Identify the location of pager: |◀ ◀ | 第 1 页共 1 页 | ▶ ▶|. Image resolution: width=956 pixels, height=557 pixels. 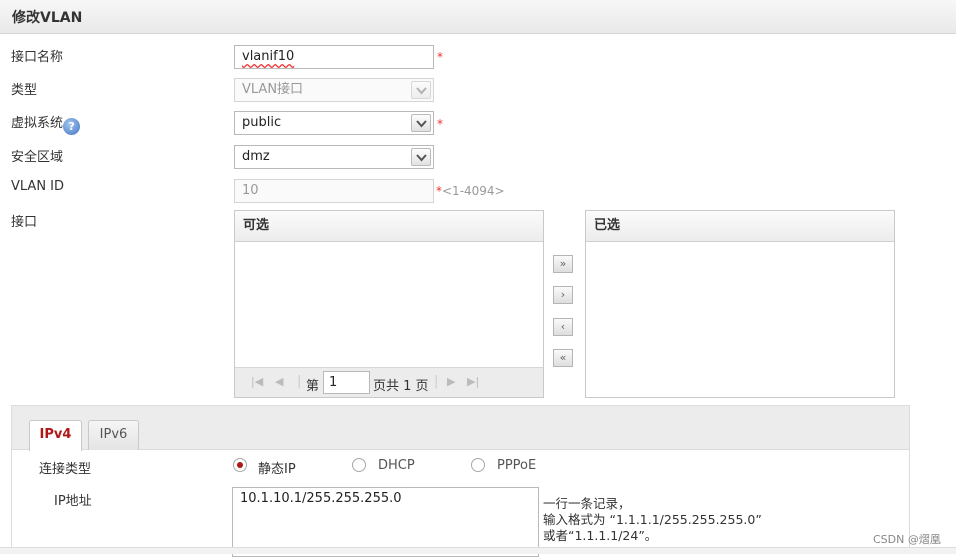
(389, 382).